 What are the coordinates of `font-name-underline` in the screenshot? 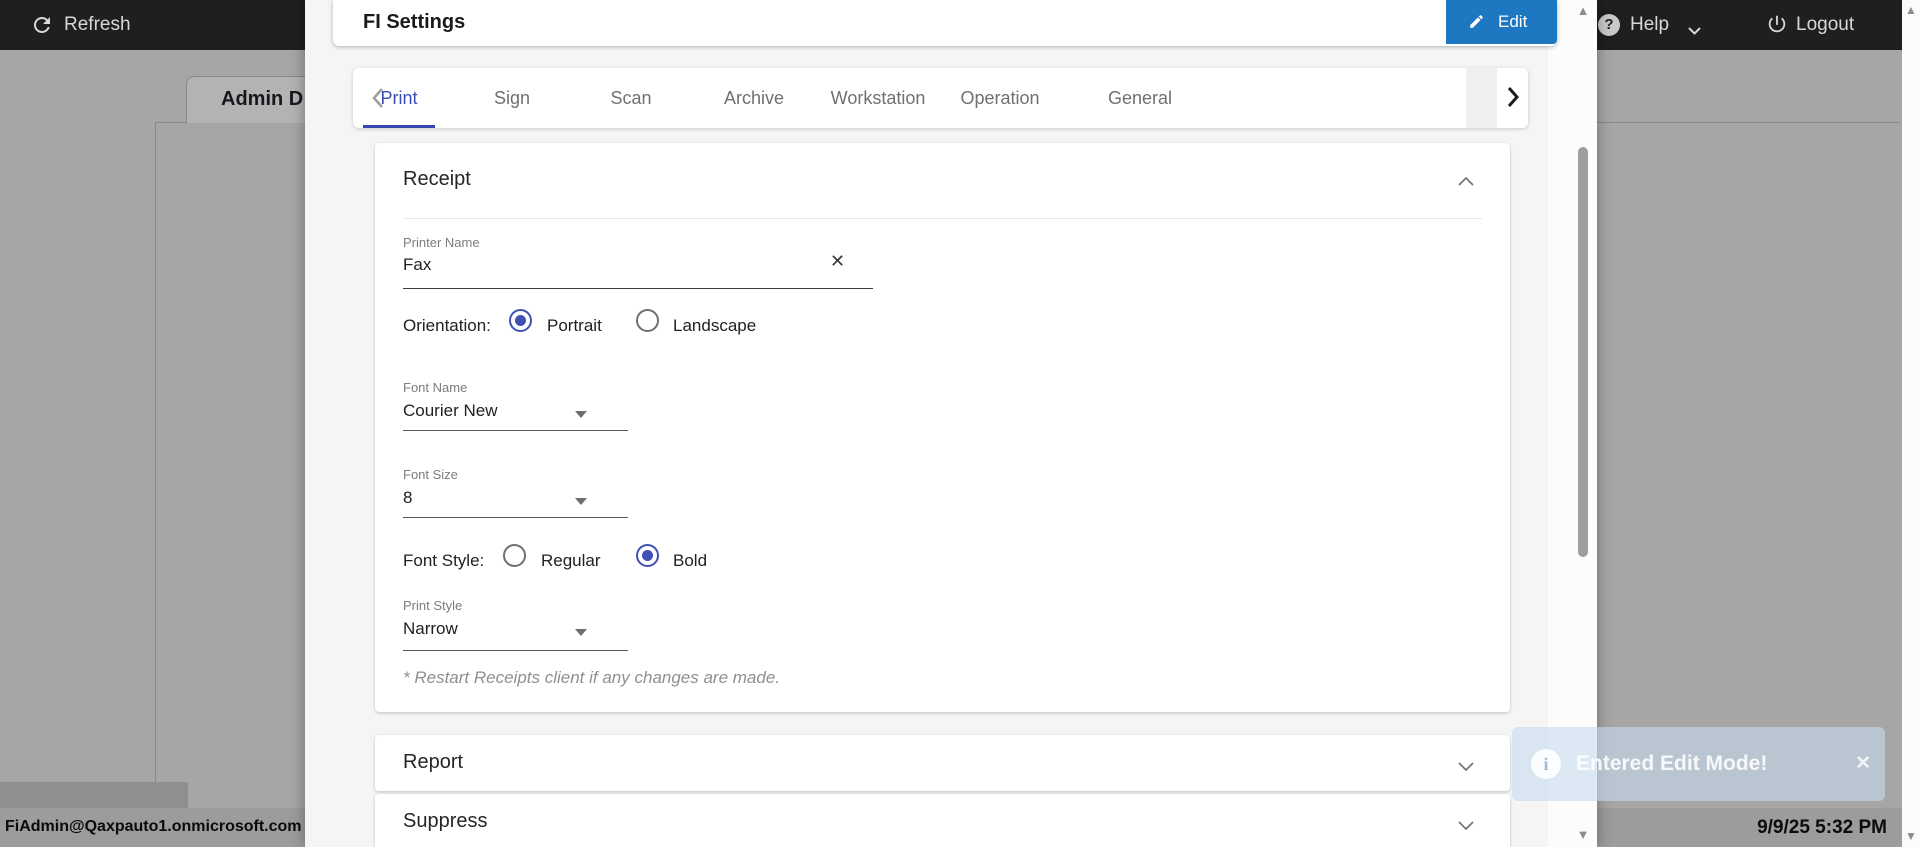 It's located at (515, 430).